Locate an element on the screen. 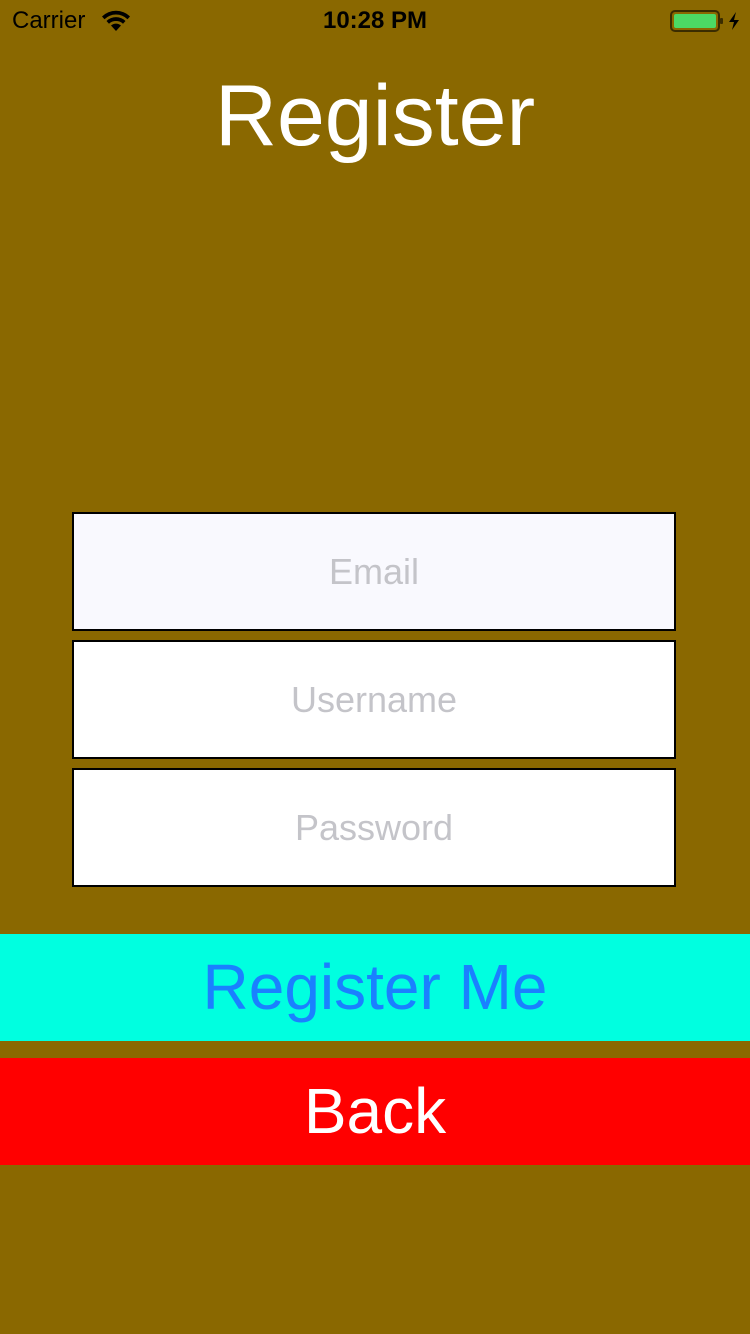  username-field is located at coordinates (374, 699).